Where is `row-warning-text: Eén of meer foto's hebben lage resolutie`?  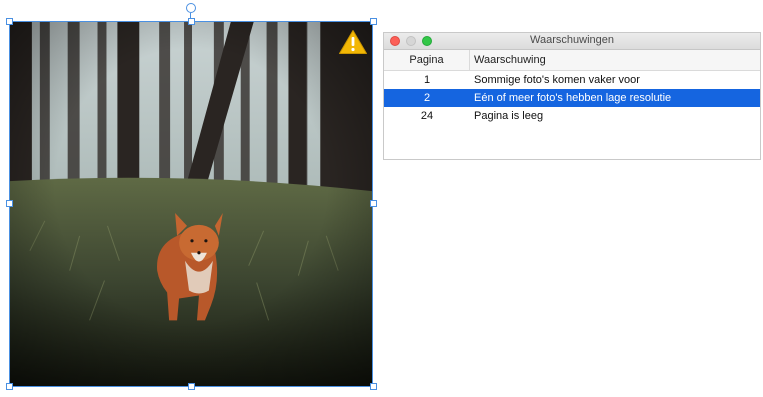 row-warning-text: Eén of meer foto's hebben lage resolutie is located at coordinates (573, 98).